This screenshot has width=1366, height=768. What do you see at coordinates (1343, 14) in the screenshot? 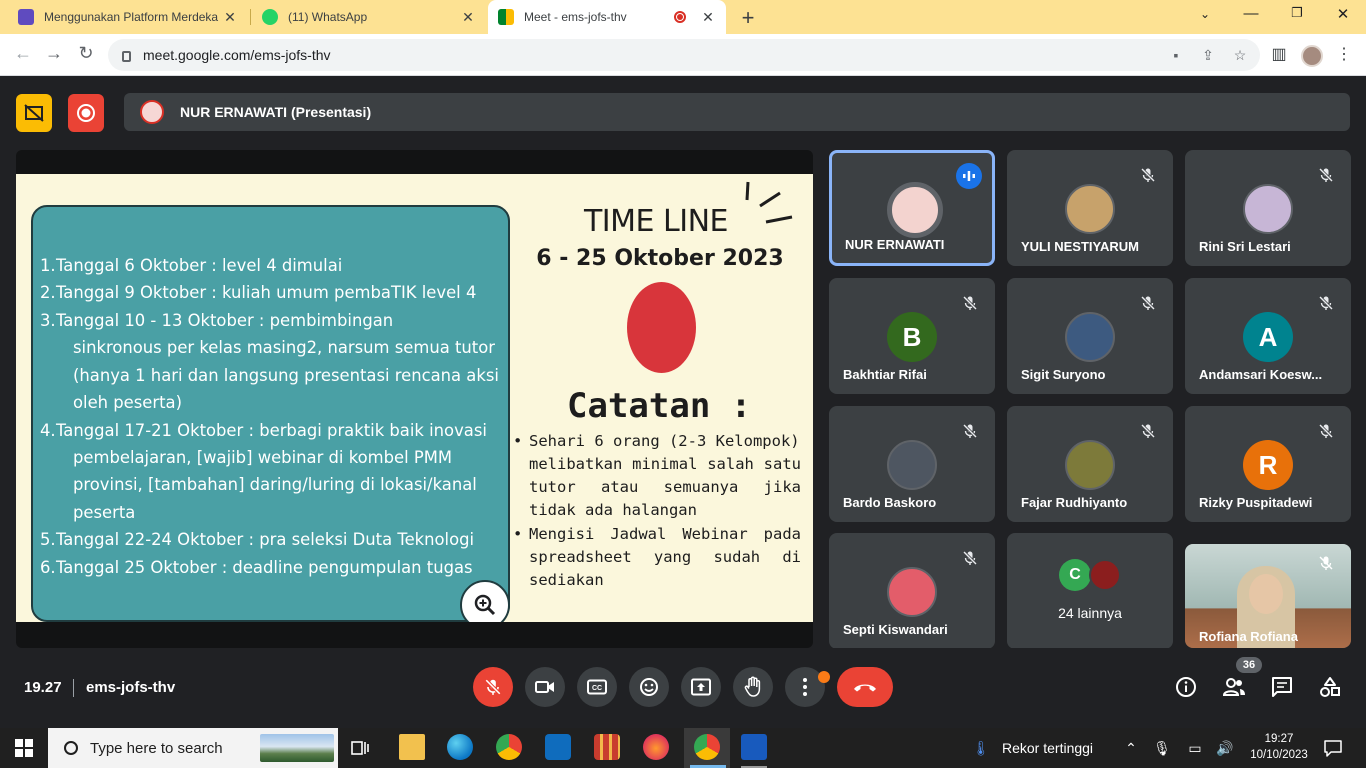
I see `close-window-button: ✕` at bounding box center [1343, 14].